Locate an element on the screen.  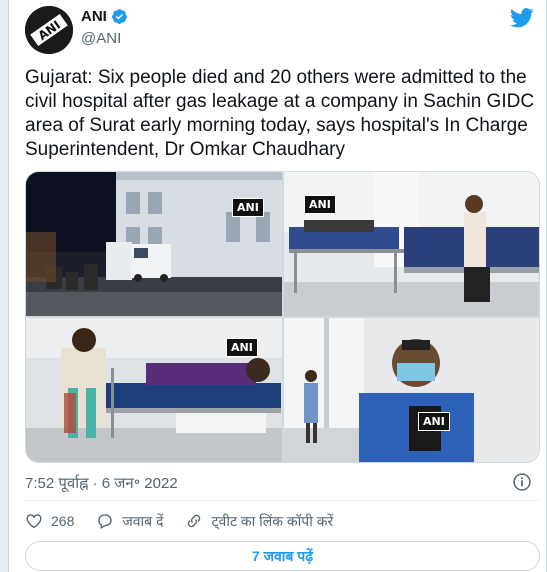
verified-badge-icon is located at coordinates (119, 16).